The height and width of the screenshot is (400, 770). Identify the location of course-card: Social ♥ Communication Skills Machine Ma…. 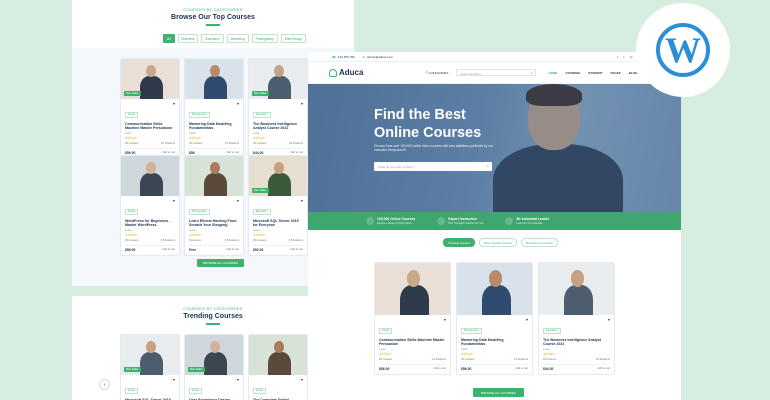
(412, 318).